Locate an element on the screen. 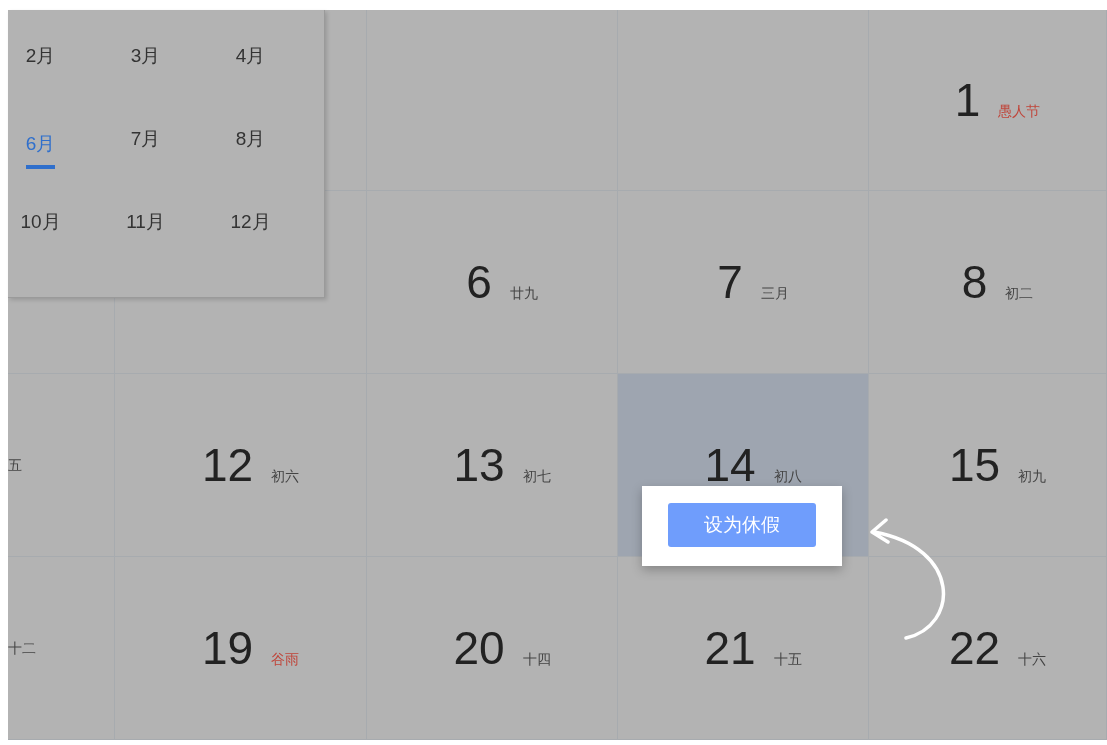 Image resolution: width=1107 pixels, height=745 pixels. day-cell: 21 十五 is located at coordinates (743, 648).